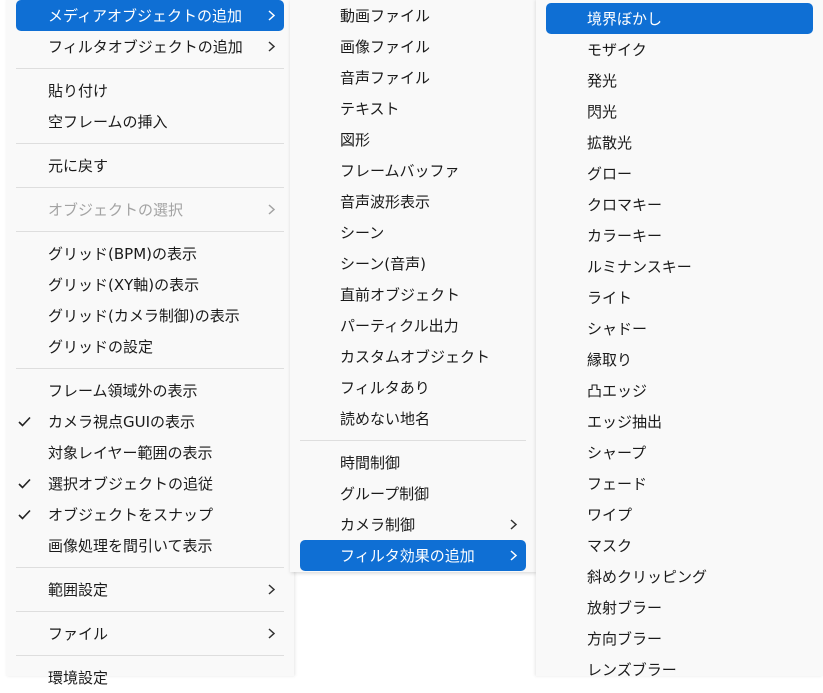  What do you see at coordinates (108, 122) in the screenshot?
I see `menu-item-label: 空フレームの挿入` at bounding box center [108, 122].